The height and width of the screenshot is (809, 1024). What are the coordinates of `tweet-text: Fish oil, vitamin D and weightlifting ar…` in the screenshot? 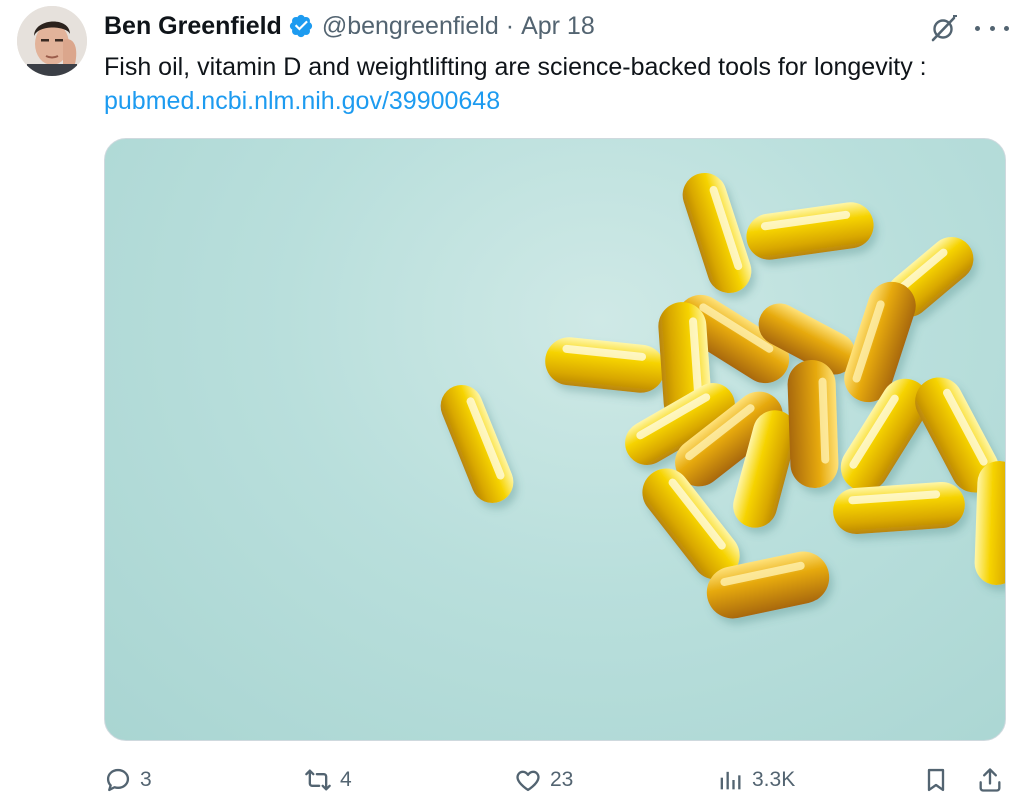 It's located at (515, 67).